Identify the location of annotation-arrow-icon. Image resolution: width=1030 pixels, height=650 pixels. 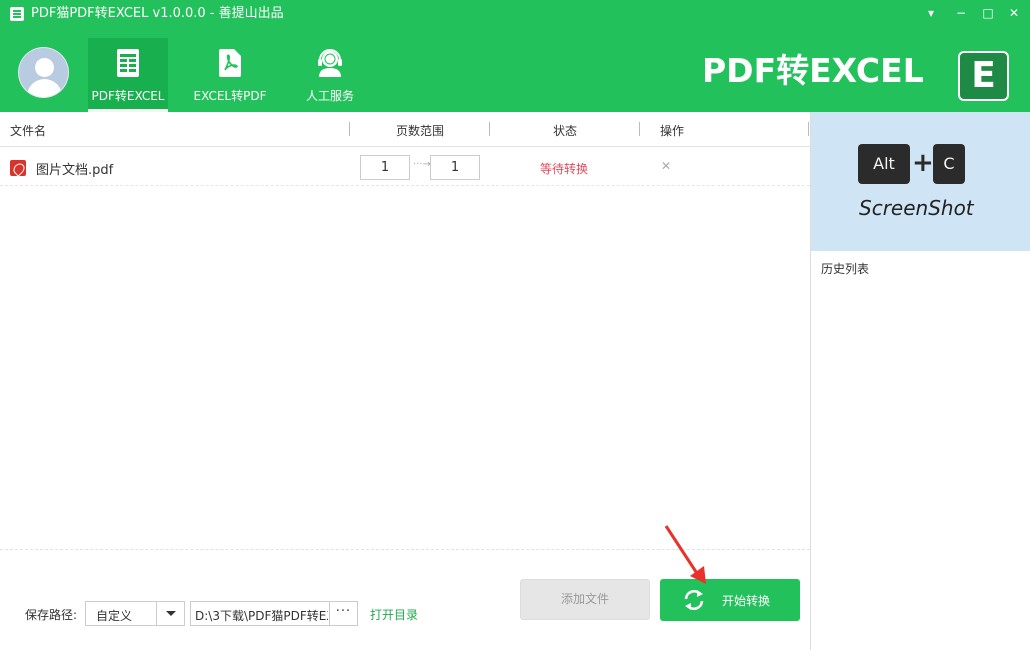
(685, 554).